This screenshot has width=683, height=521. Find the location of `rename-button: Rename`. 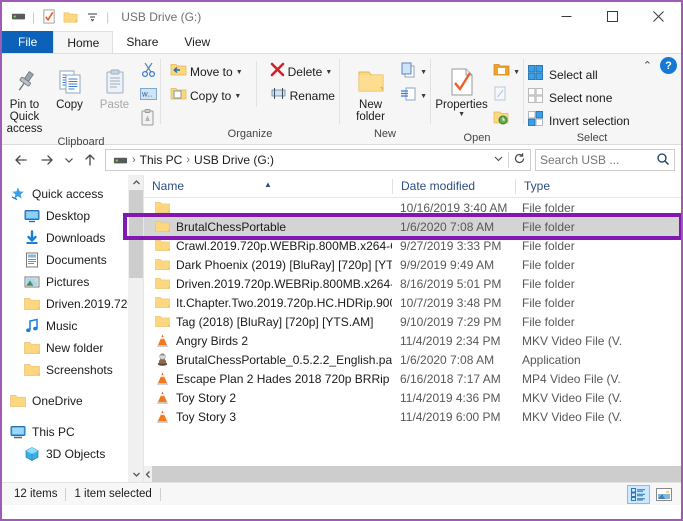

rename-button: Rename is located at coordinates (302, 96).